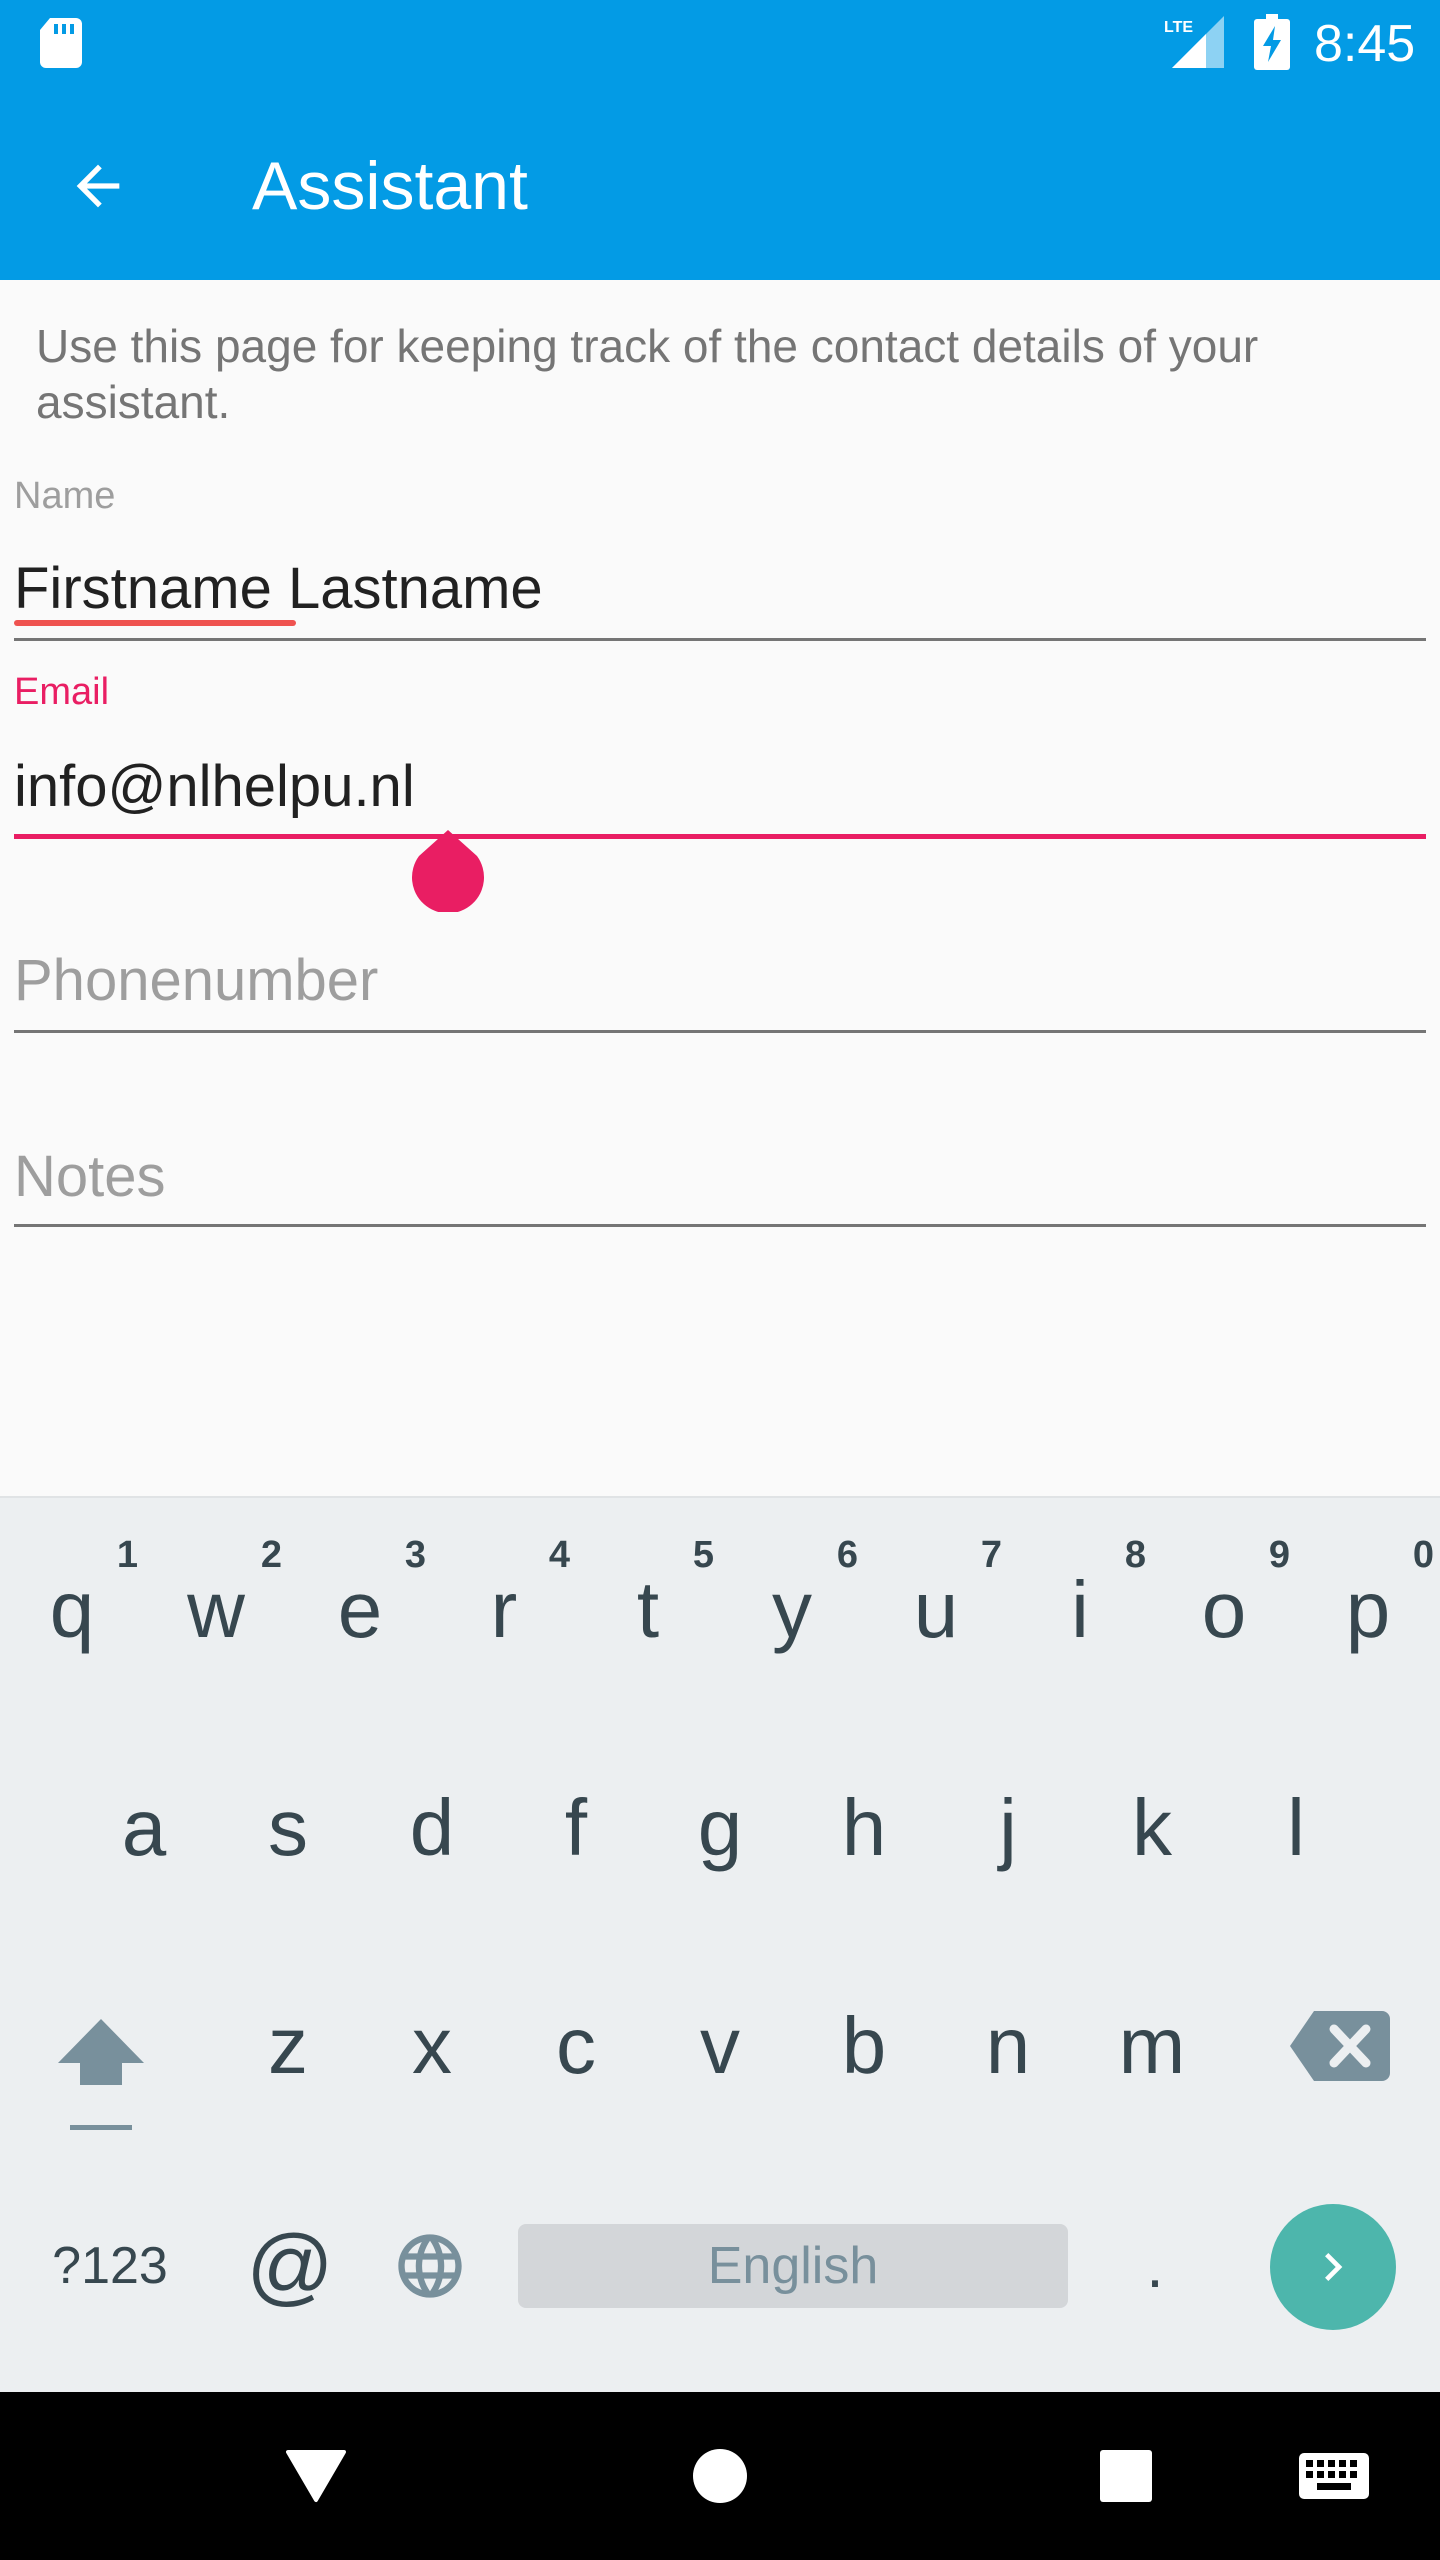 This screenshot has height=2560, width=1440. What do you see at coordinates (1152, 2046) in the screenshot?
I see `key-m: m` at bounding box center [1152, 2046].